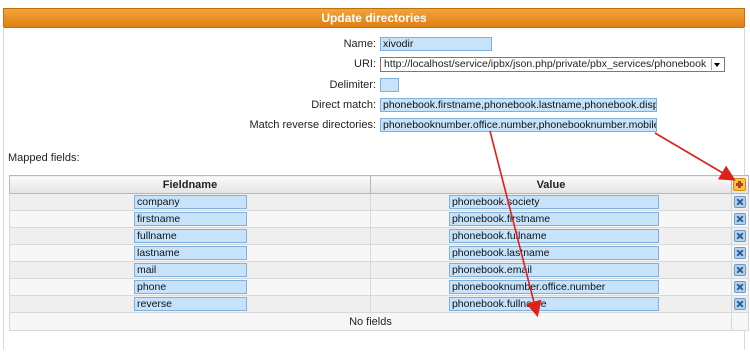  I want to click on name-label: Name:, so click(359, 44).